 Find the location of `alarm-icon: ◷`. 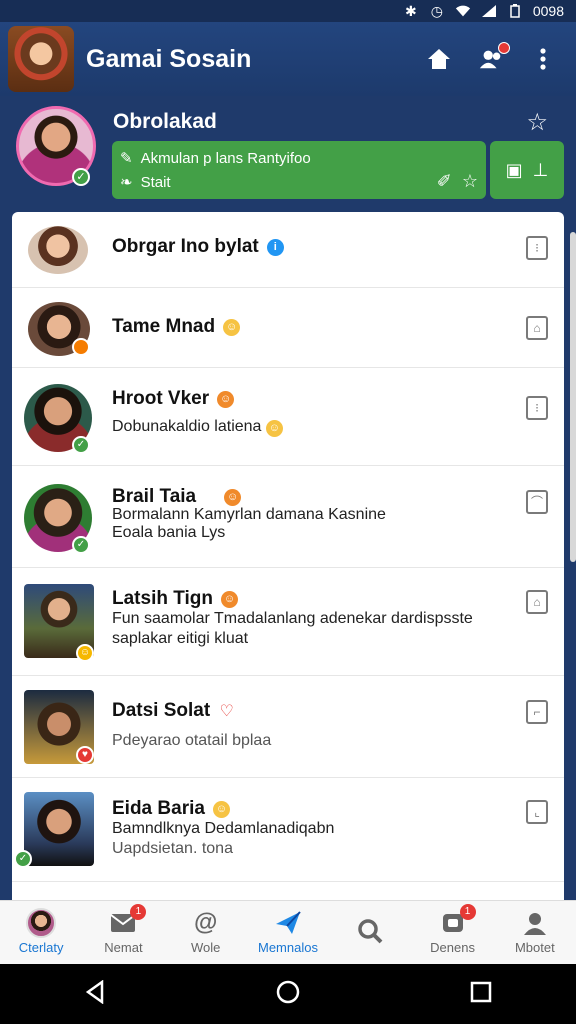

alarm-icon: ◷ is located at coordinates (436, 10).